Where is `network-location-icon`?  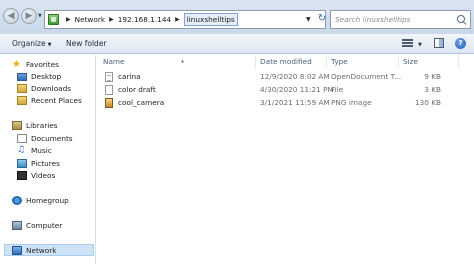
network-location-icon is located at coordinates (53, 19).